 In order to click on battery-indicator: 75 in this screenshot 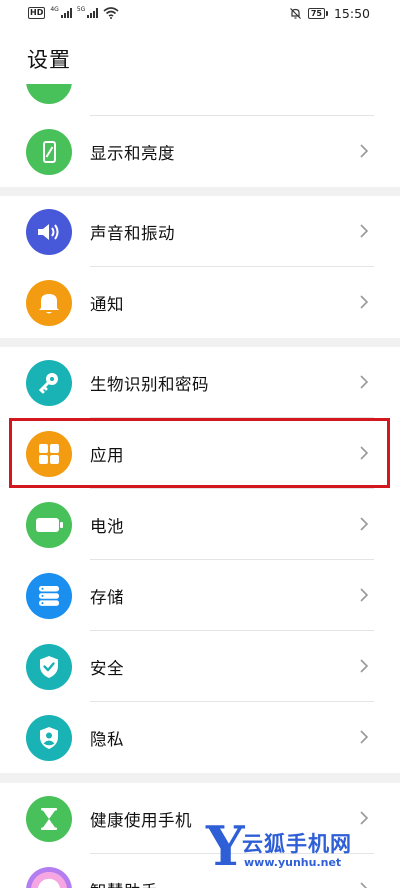, I will do `click(317, 13)`.